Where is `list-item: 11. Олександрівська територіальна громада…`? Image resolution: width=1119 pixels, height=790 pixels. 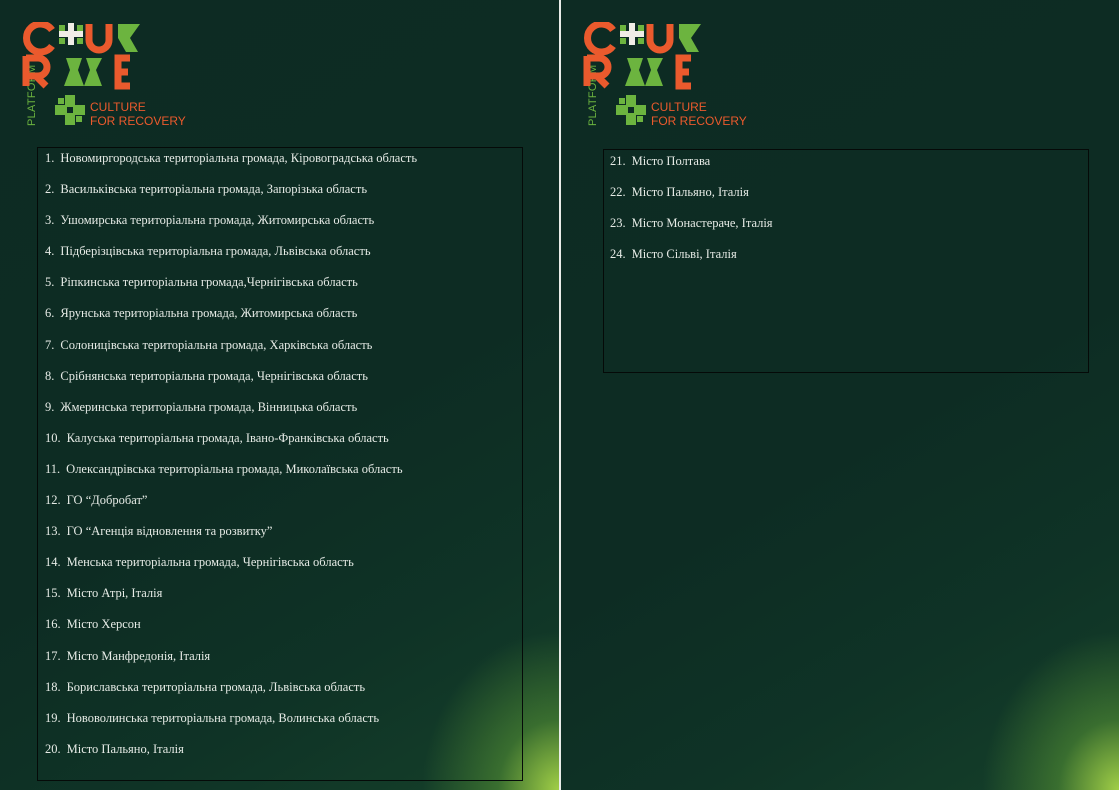
list-item: 11. Олександрівська територіальна громада… is located at coordinates (224, 468).